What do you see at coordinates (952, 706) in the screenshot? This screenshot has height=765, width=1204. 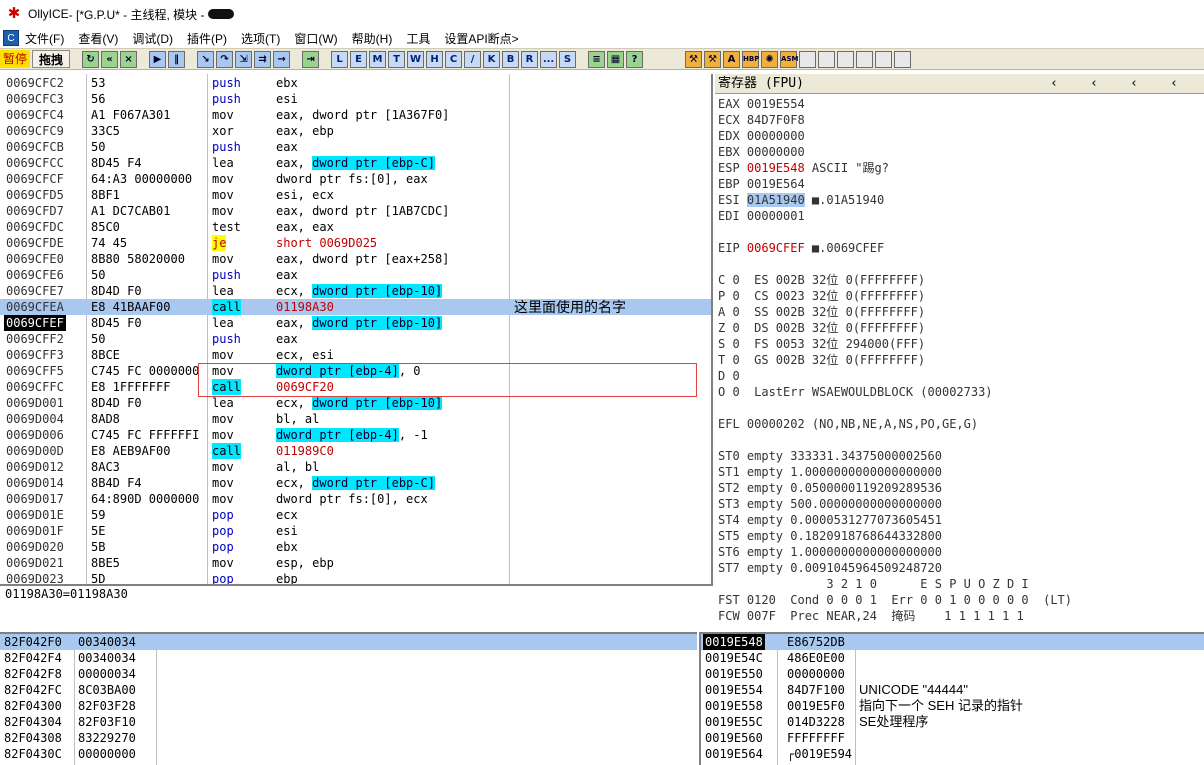 I see `stack-row: 0019E558 0019E5F0 指向下一个 SEH 记录的指针` at bounding box center [952, 706].